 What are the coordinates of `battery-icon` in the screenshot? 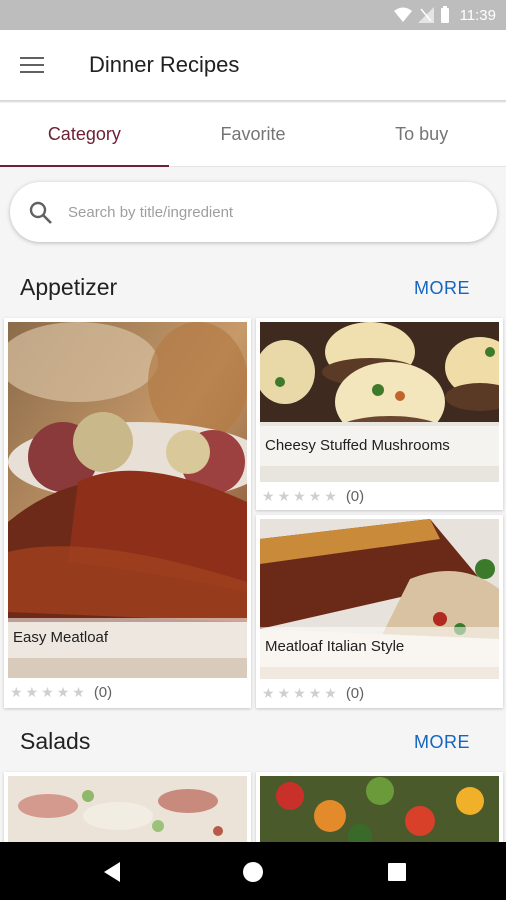 It's located at (444, 14).